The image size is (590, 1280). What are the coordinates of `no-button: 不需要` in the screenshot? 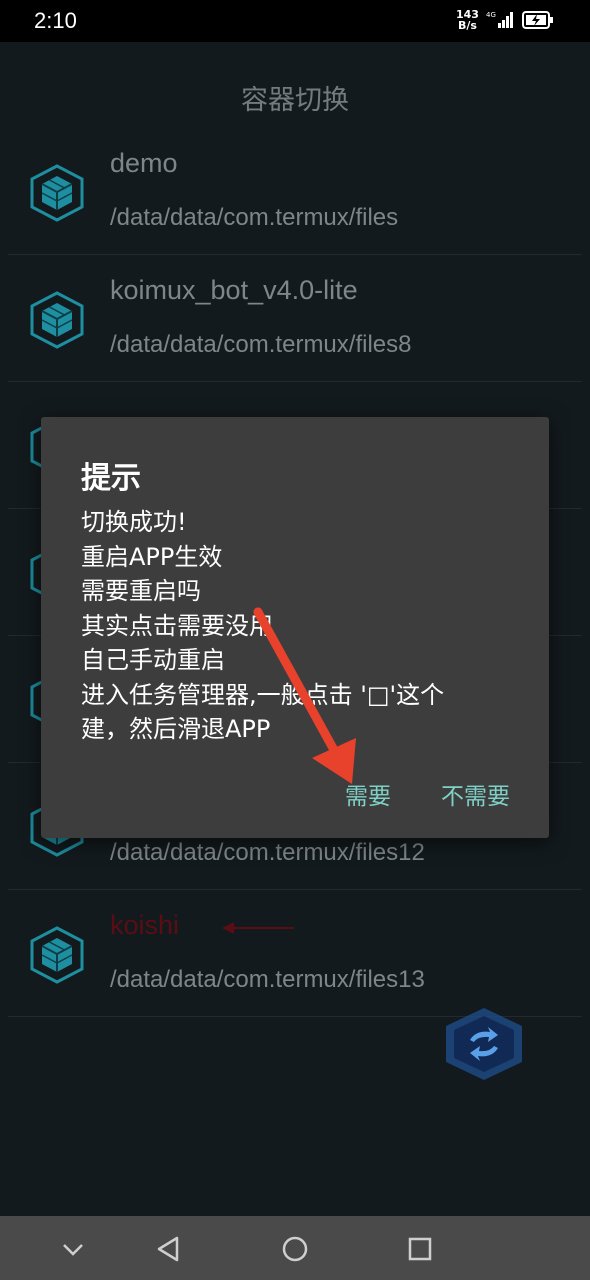 It's located at (475, 794).